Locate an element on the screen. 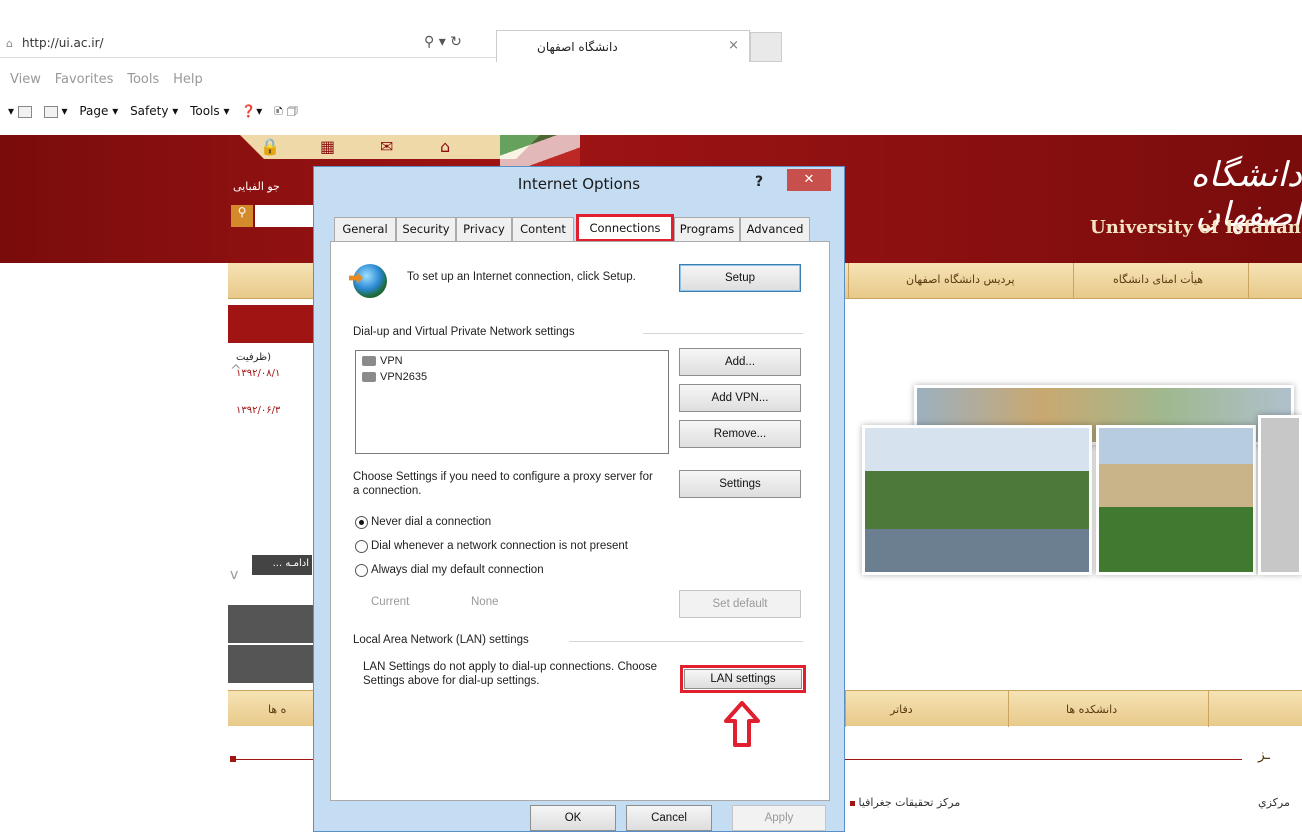 This screenshot has width=1302, height=832. set-default-button: Set default is located at coordinates (740, 604).